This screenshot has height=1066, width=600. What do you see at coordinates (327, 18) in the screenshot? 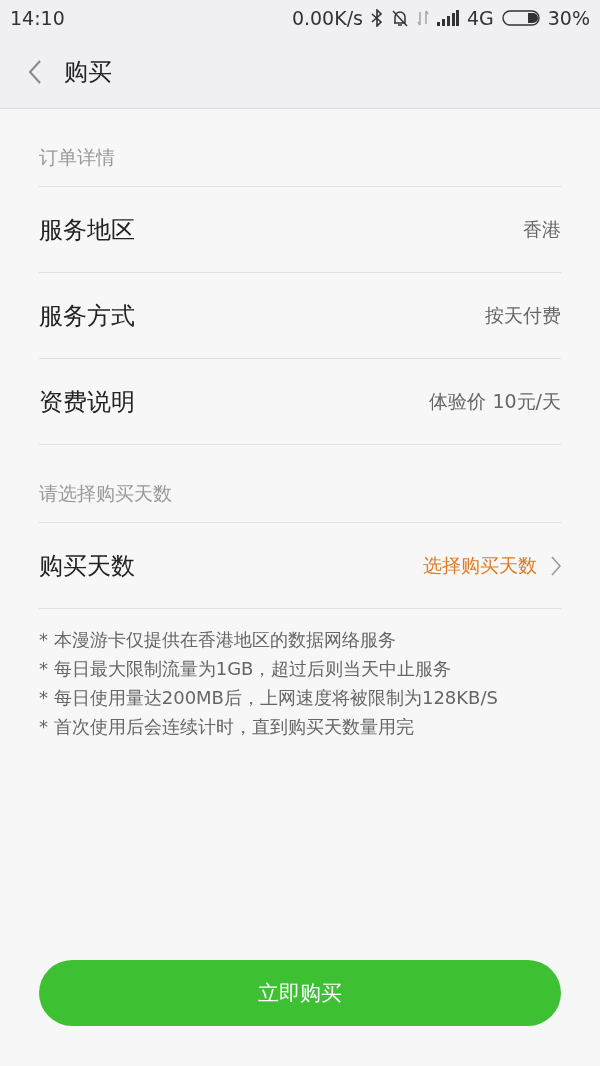
I see `network-speed: 0.00K/s` at bounding box center [327, 18].